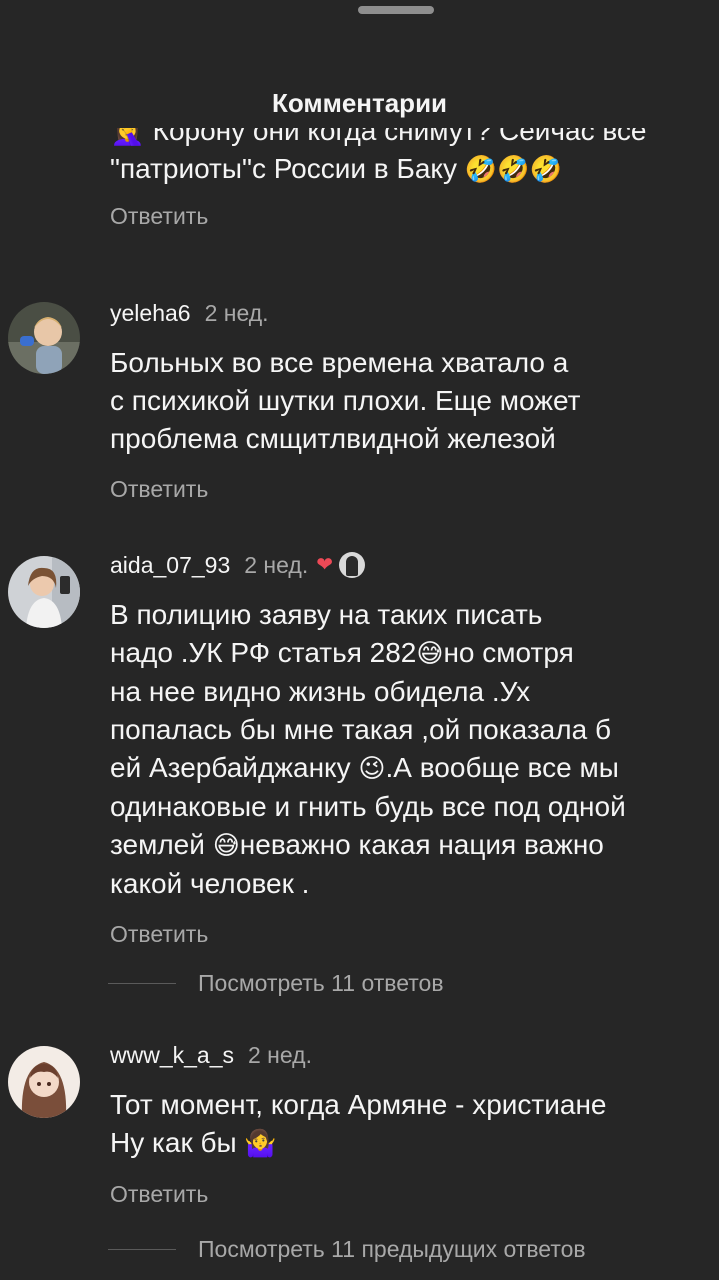  I want to click on username: www_k_a_s, so click(172, 1055).